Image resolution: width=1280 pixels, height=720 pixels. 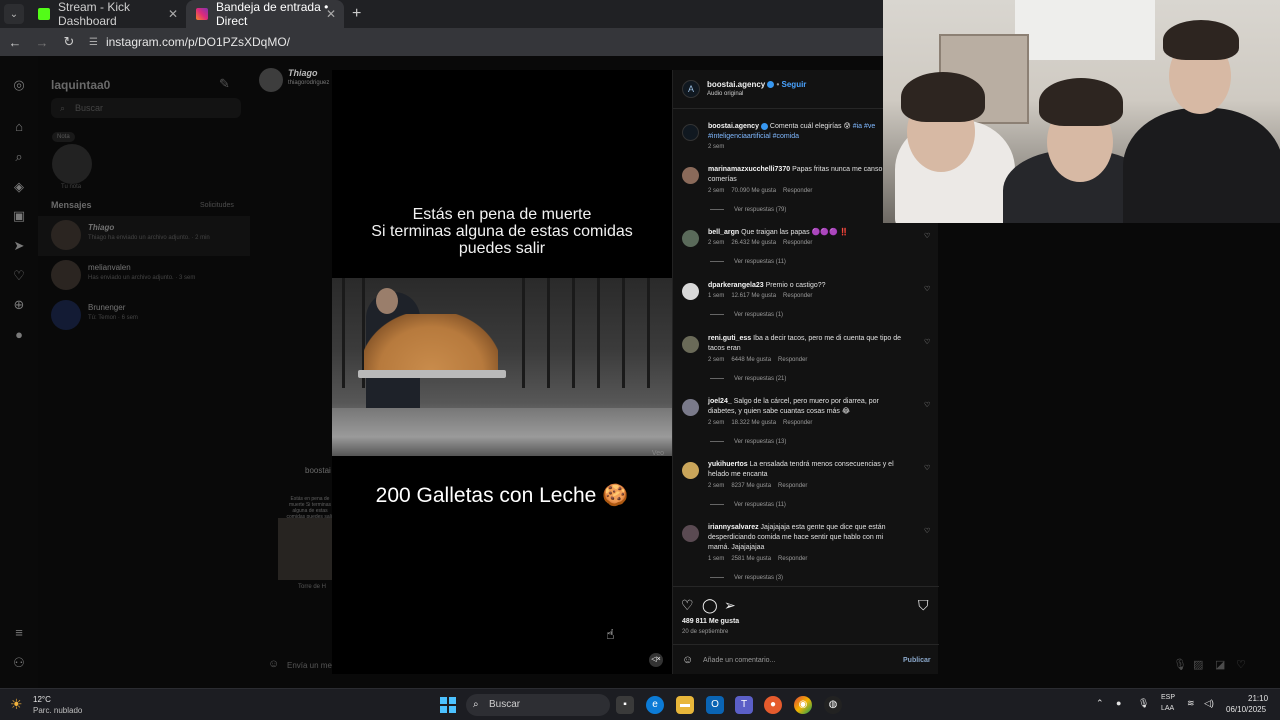 What do you see at coordinates (55, 705) in the screenshot?
I see `weather-widget: ☀ 12°C Parc. nublado` at bounding box center [55, 705].